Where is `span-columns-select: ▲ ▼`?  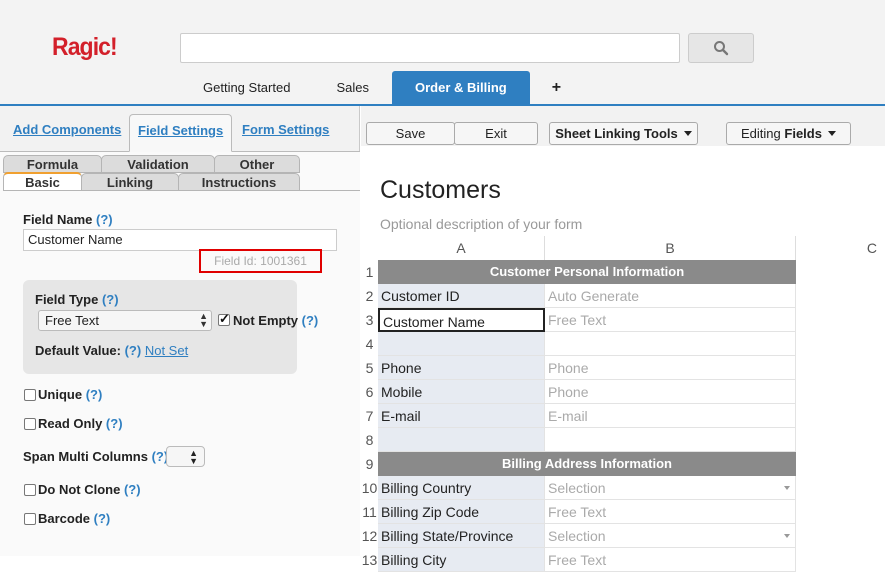
span-columns-select: ▲ ▼ is located at coordinates (185, 456).